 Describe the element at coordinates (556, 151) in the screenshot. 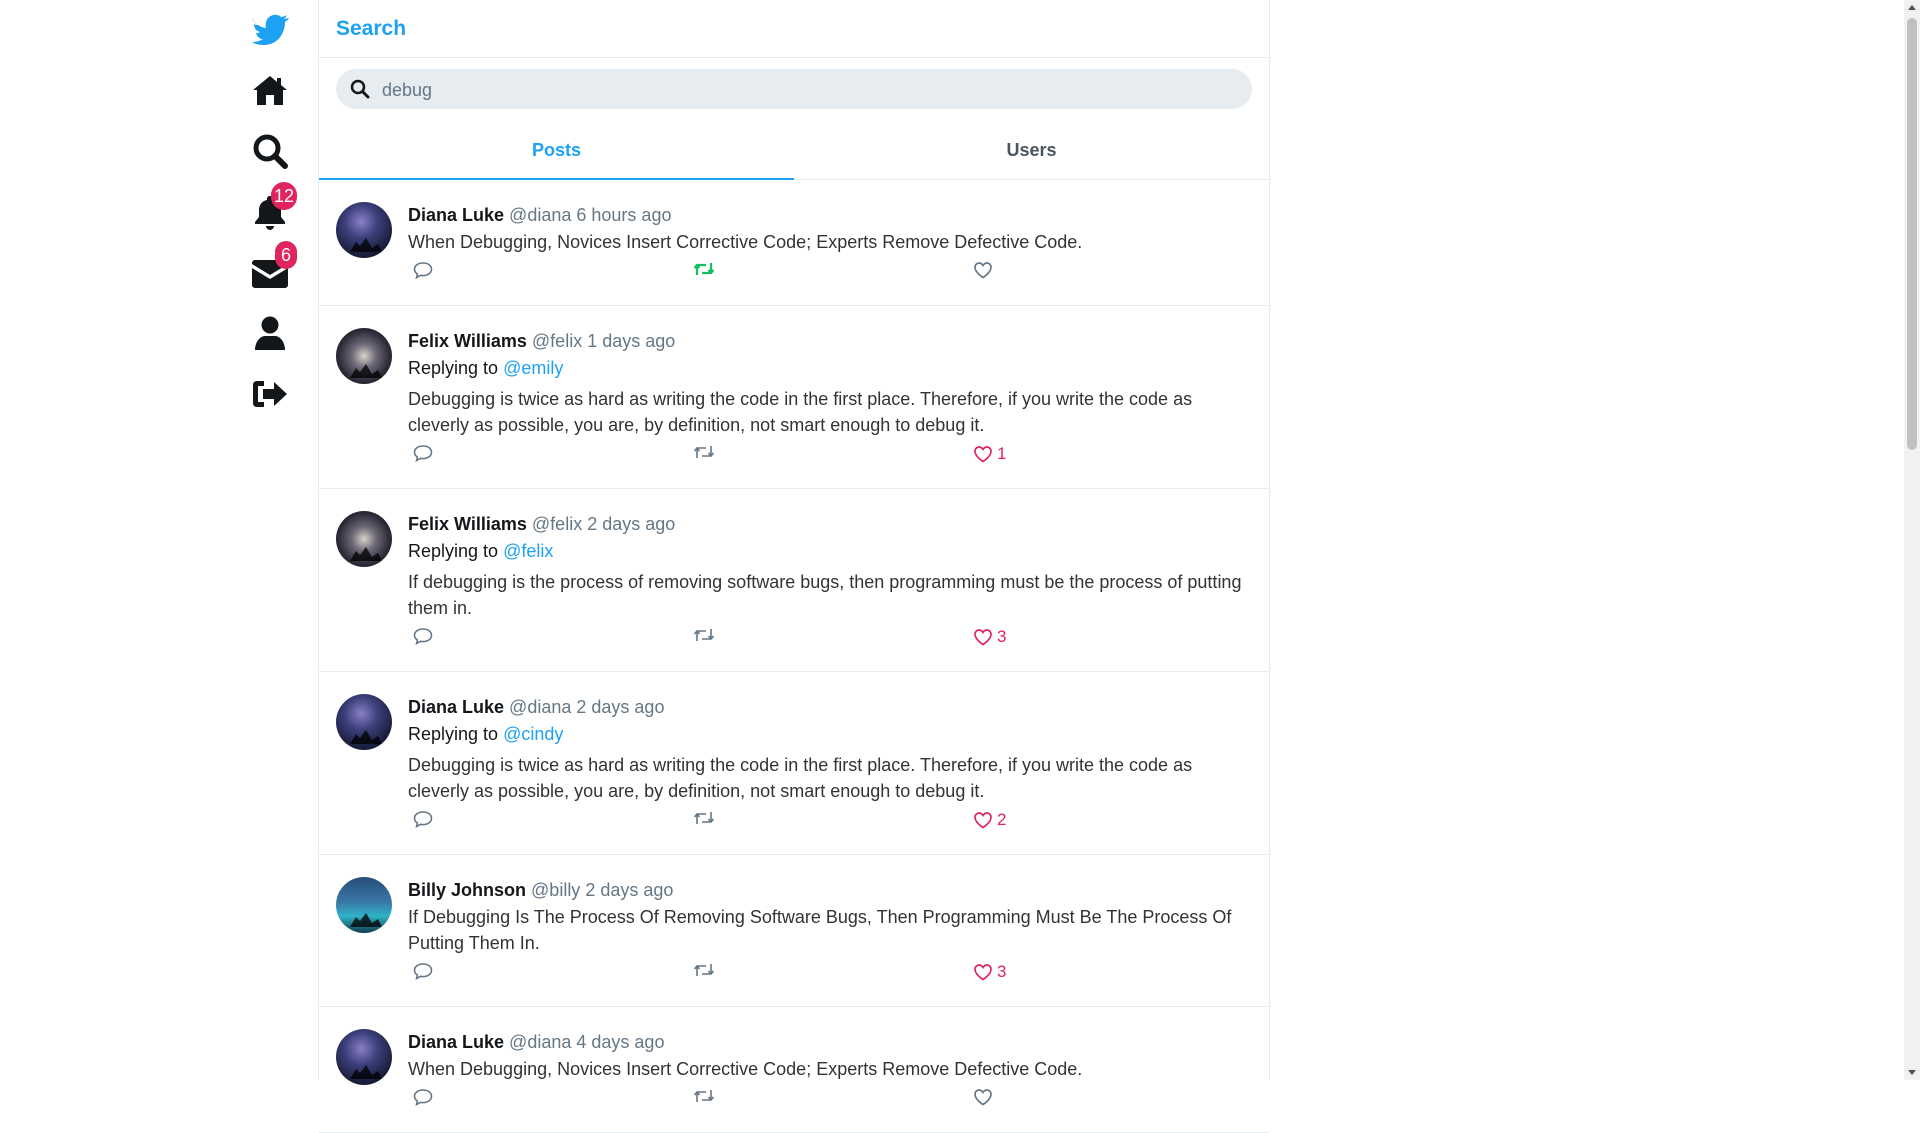

I see `tab-posts: Posts` at that location.